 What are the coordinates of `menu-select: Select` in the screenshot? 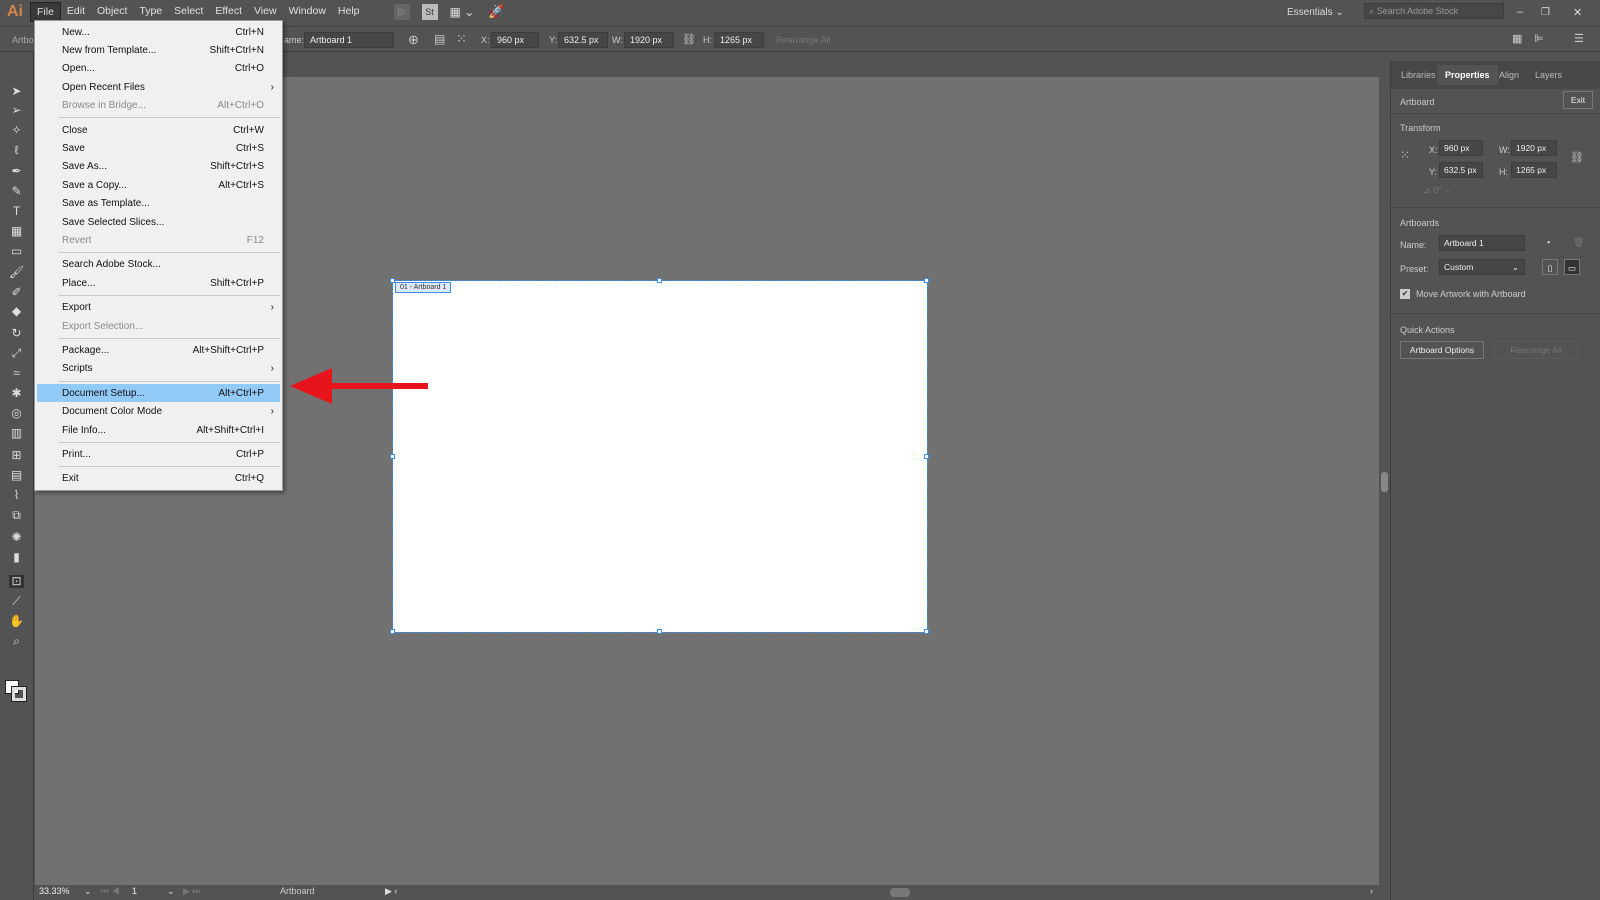 It's located at (188, 12).